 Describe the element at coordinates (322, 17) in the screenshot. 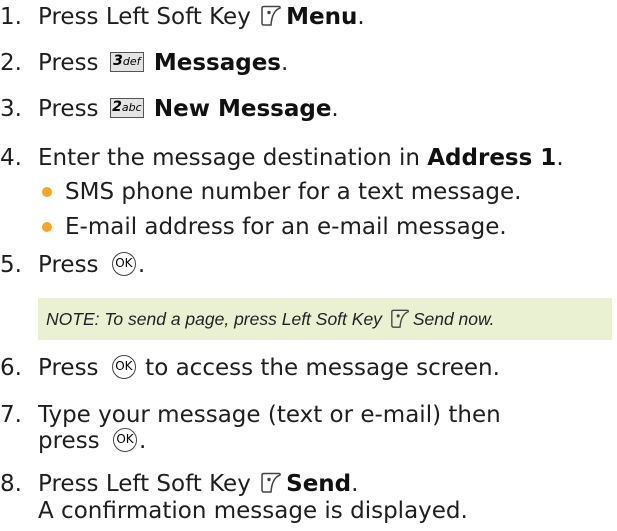

I see `menu-label: Menu` at that location.